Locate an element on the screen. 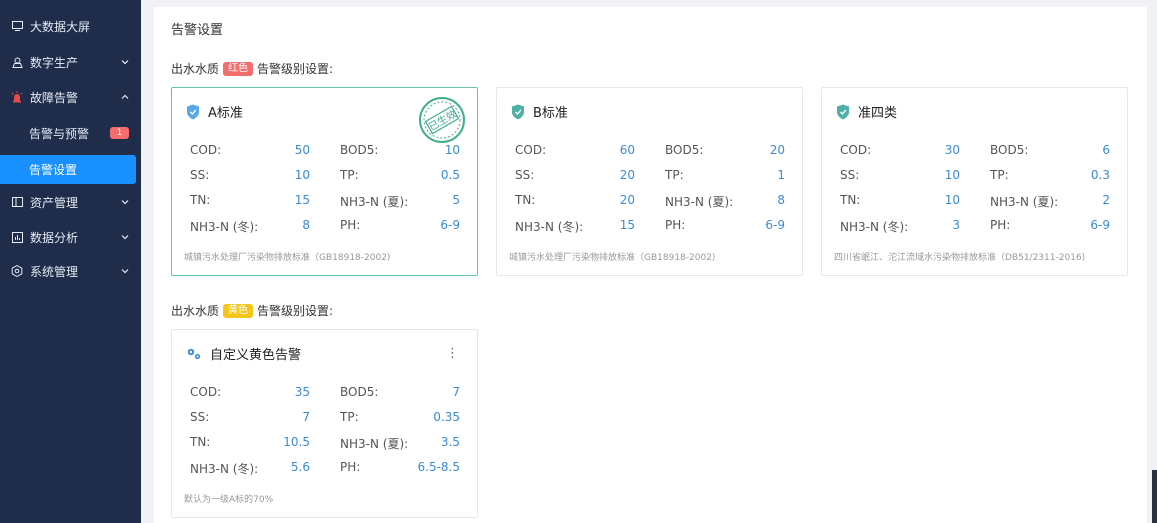 The image size is (1157, 523). card-header: 自定义黄色告警 is located at coordinates (243, 353).